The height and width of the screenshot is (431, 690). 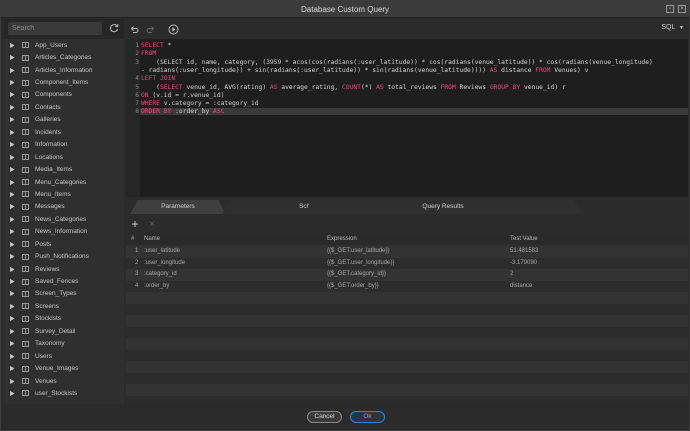 What do you see at coordinates (64, 207) in the screenshot?
I see `table-item: Messages` at bounding box center [64, 207].